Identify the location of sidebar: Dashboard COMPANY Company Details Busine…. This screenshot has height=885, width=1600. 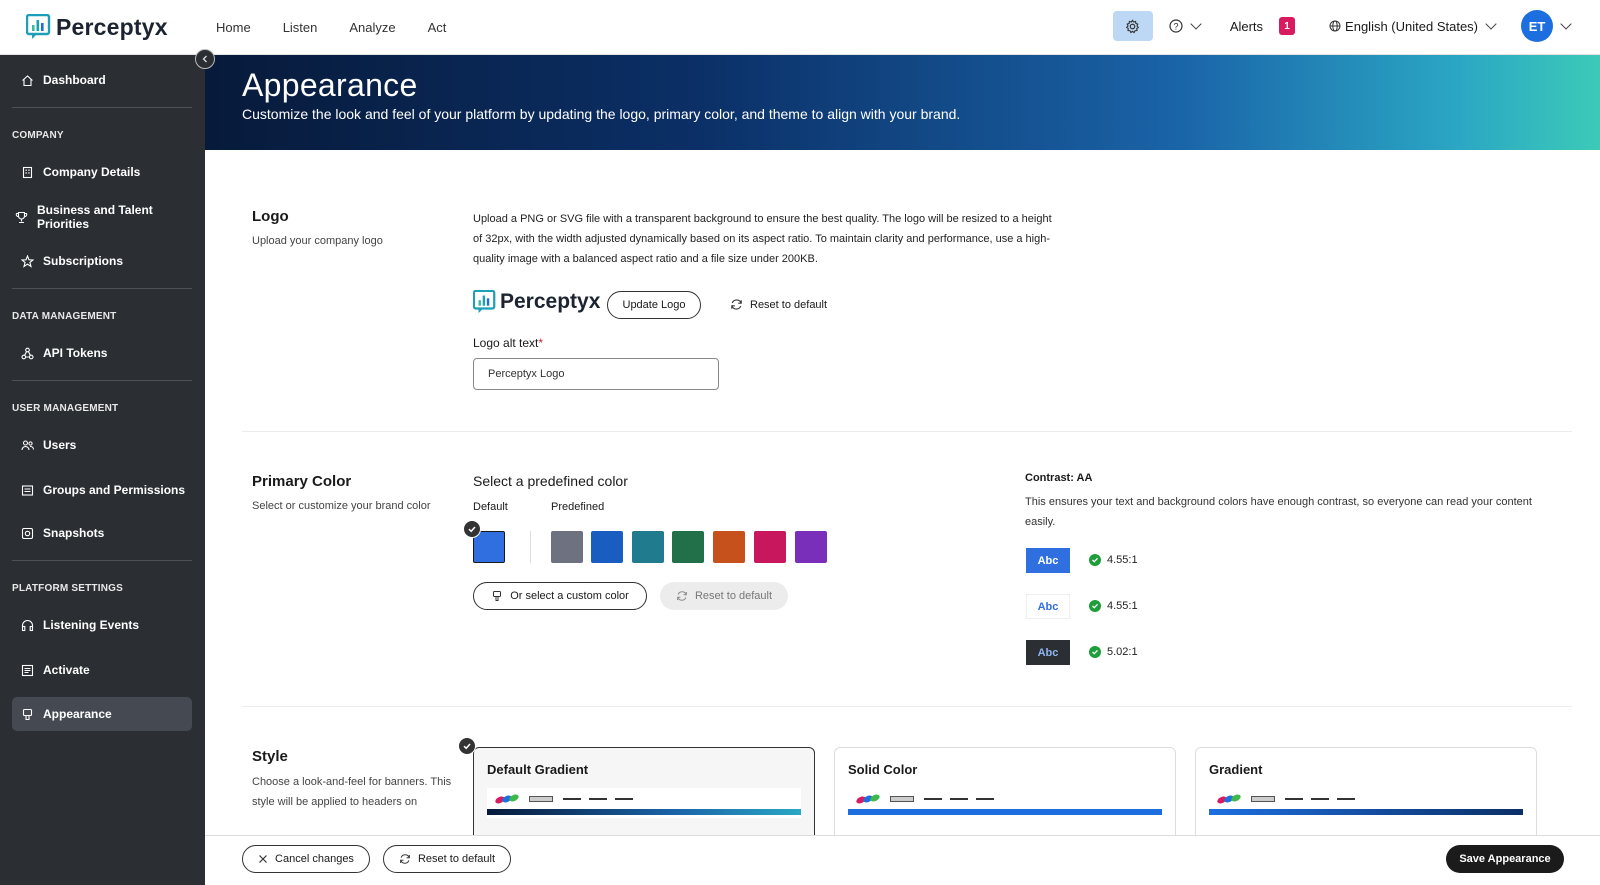
(102, 470).